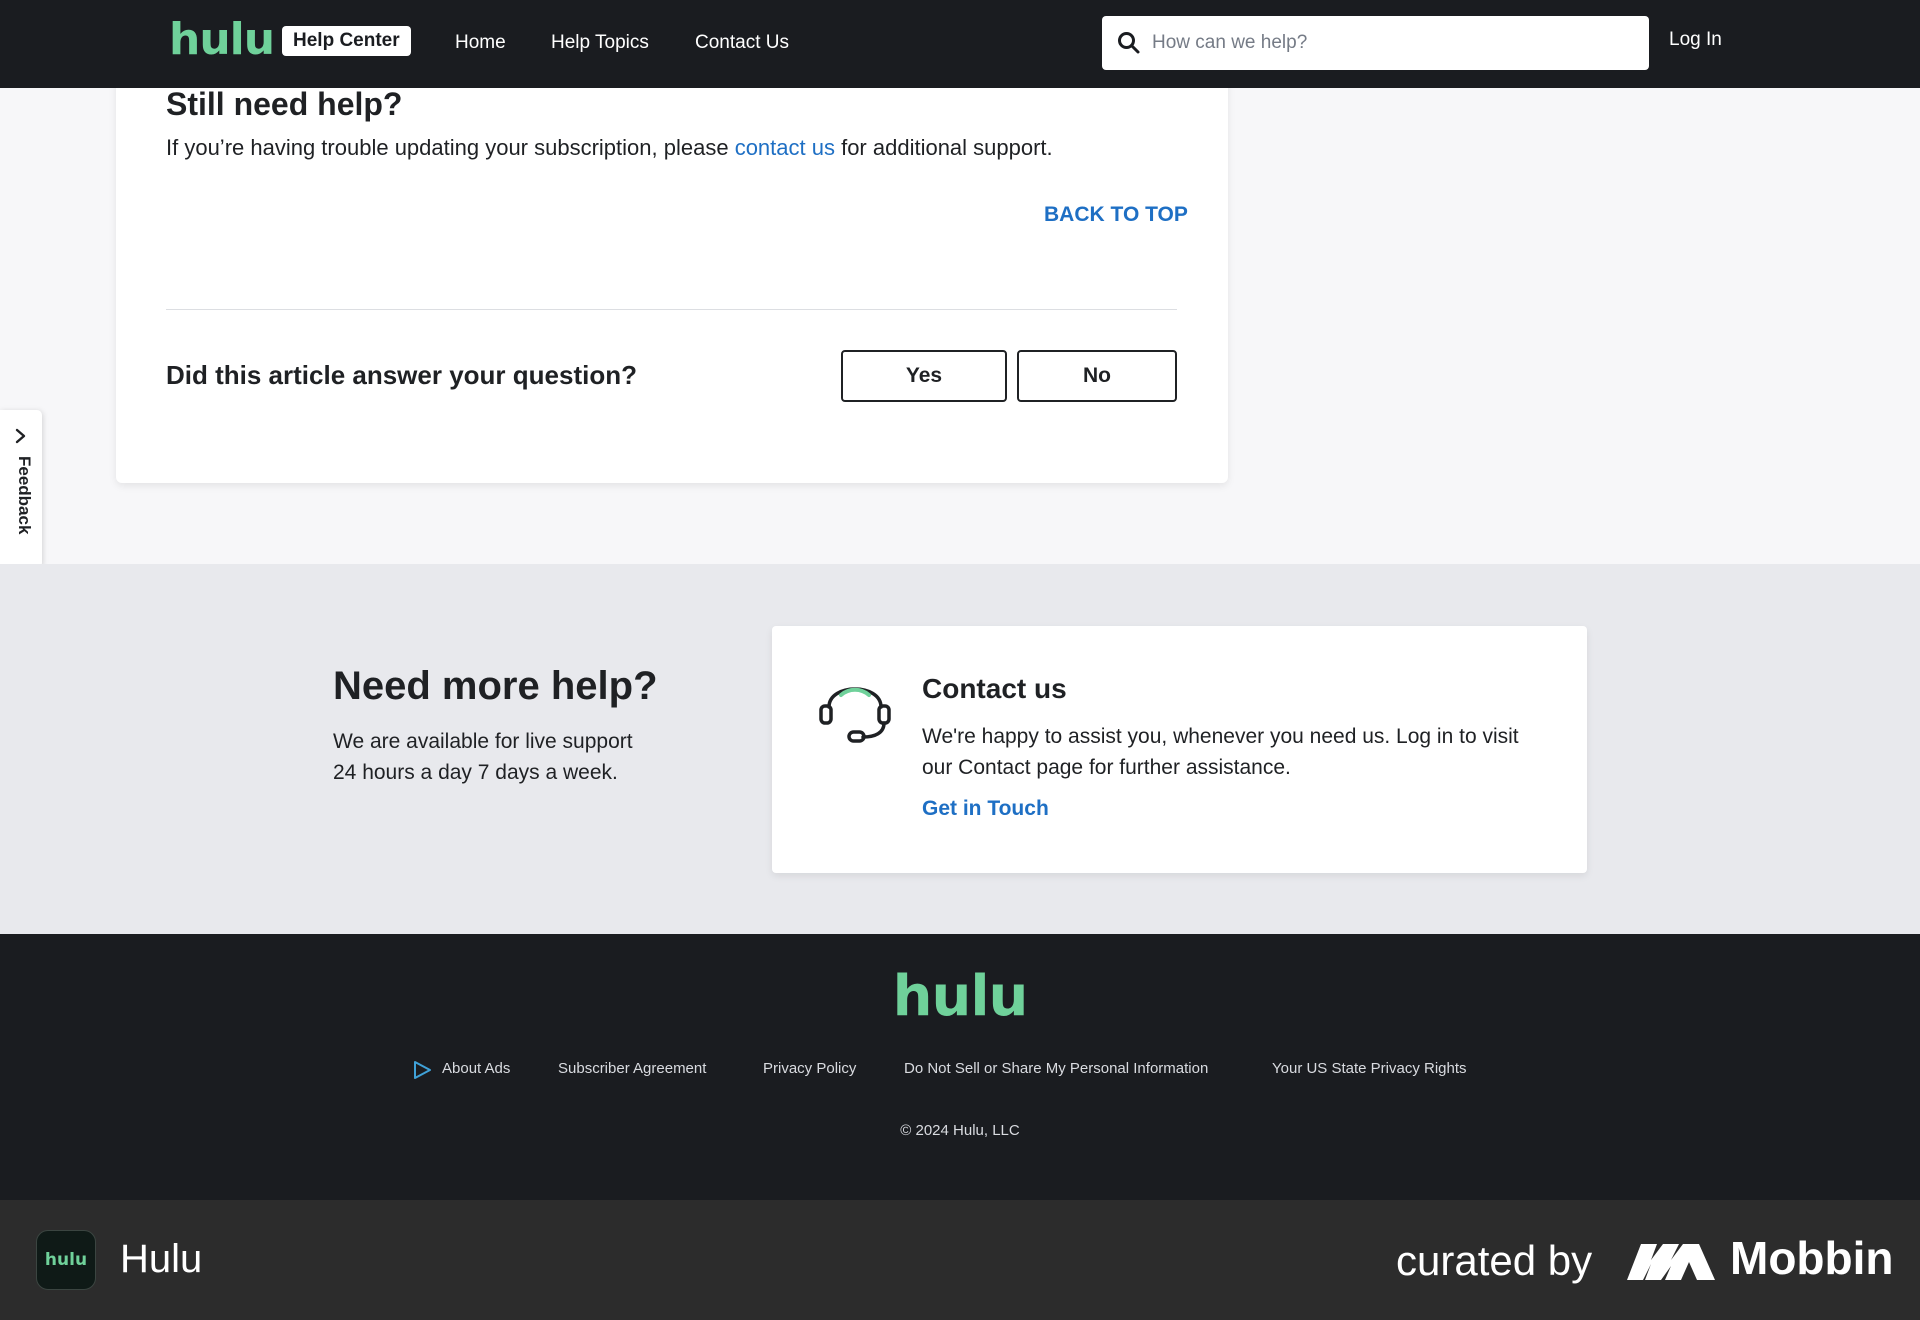 The height and width of the screenshot is (1320, 1920). I want to click on contact-us-inline-link: contact us, so click(785, 147).